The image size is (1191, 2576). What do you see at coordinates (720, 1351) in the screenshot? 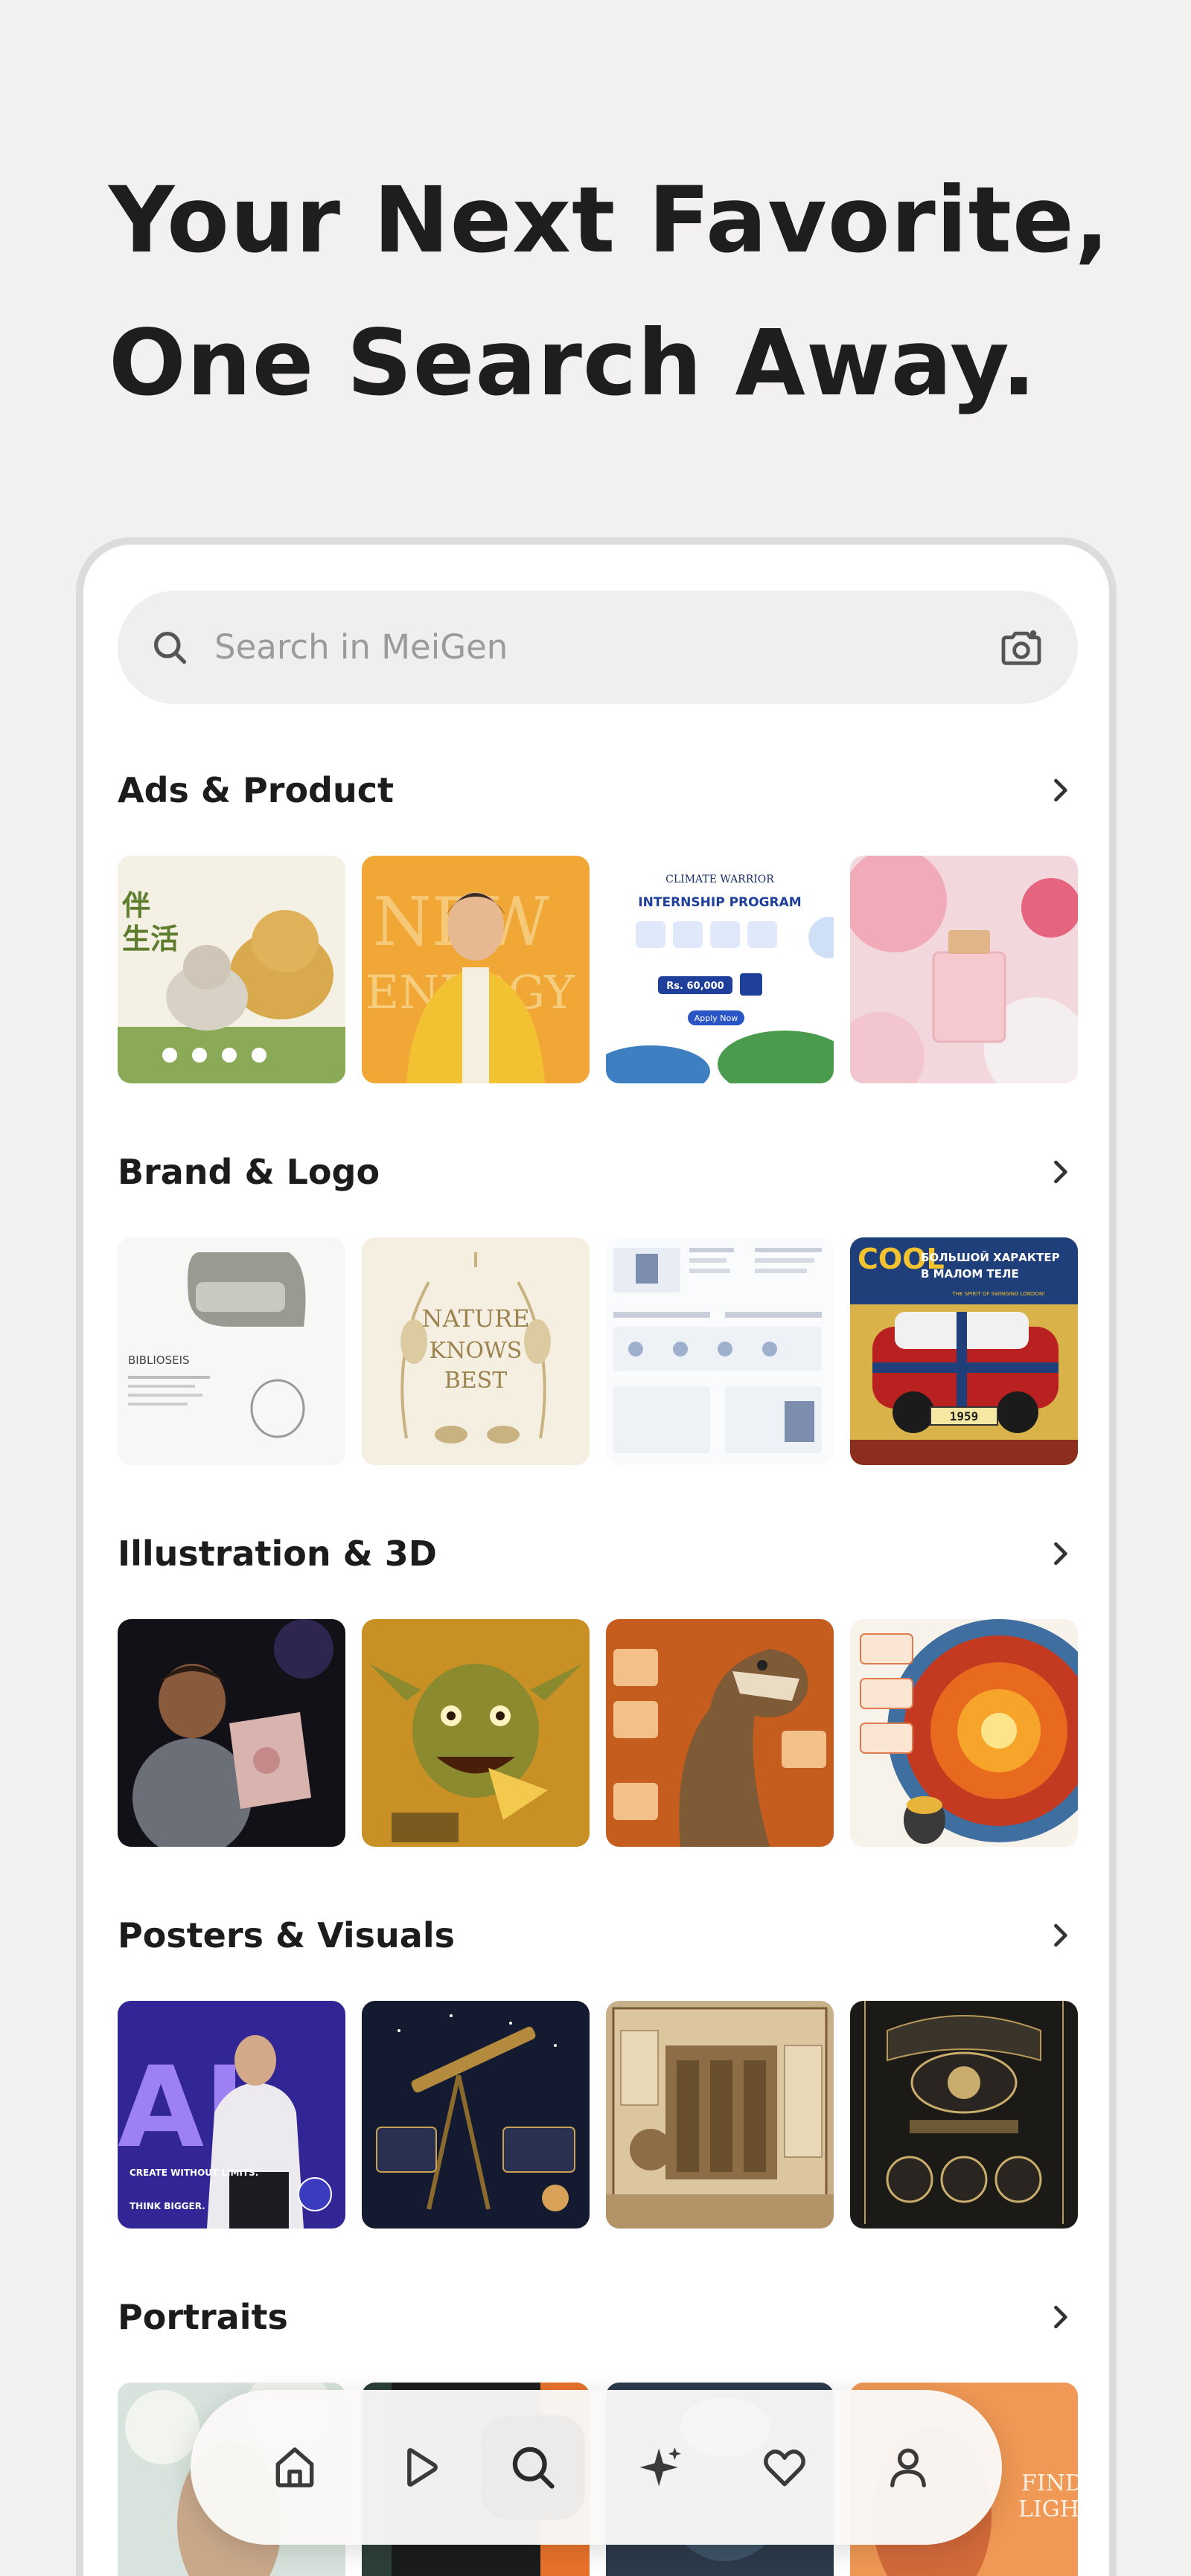
I see `thumbnail-ui-layout-sheet` at bounding box center [720, 1351].